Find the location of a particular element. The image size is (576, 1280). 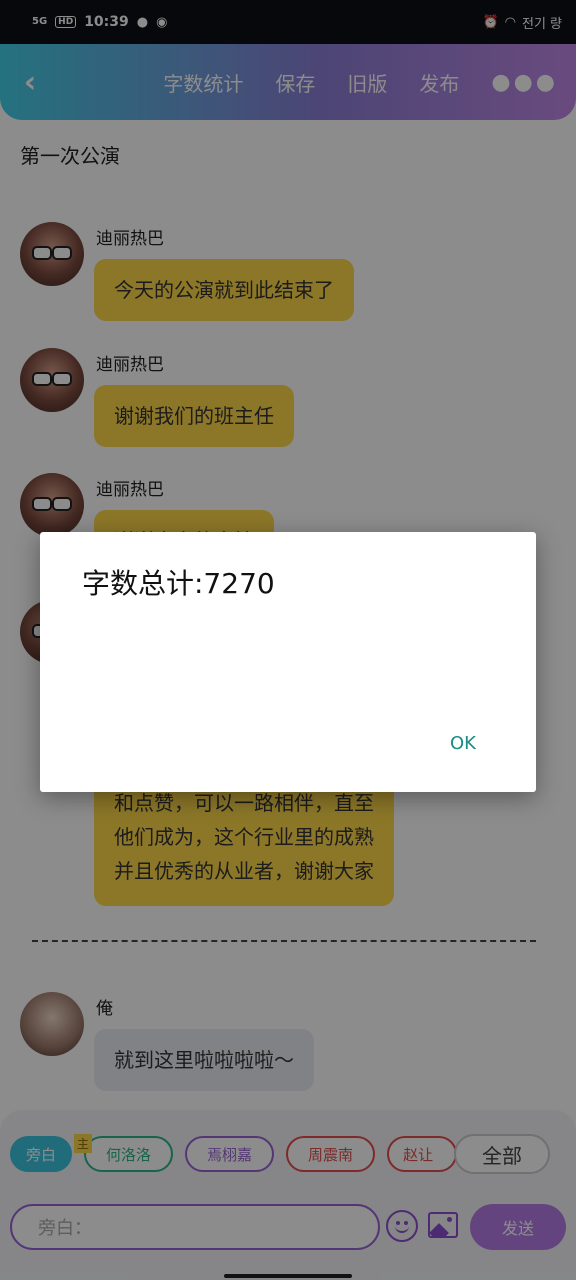

dialog-message: 字数总计:7270 is located at coordinates (178, 583).